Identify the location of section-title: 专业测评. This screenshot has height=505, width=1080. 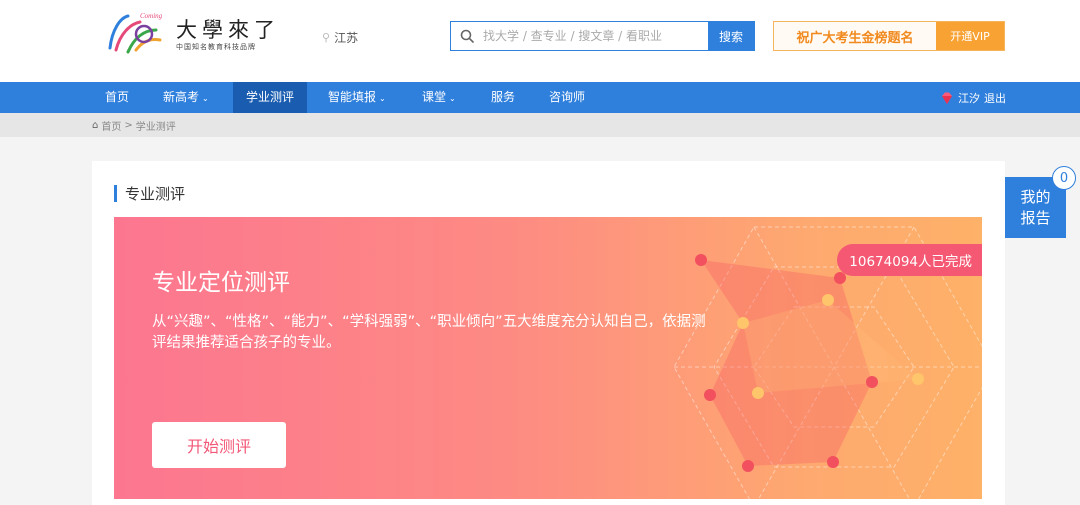
(149, 193).